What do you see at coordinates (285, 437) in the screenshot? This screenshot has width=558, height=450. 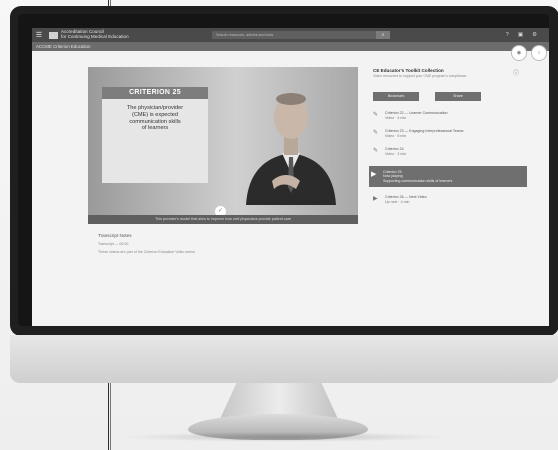 I see `desk-shadow` at bounding box center [285, 437].